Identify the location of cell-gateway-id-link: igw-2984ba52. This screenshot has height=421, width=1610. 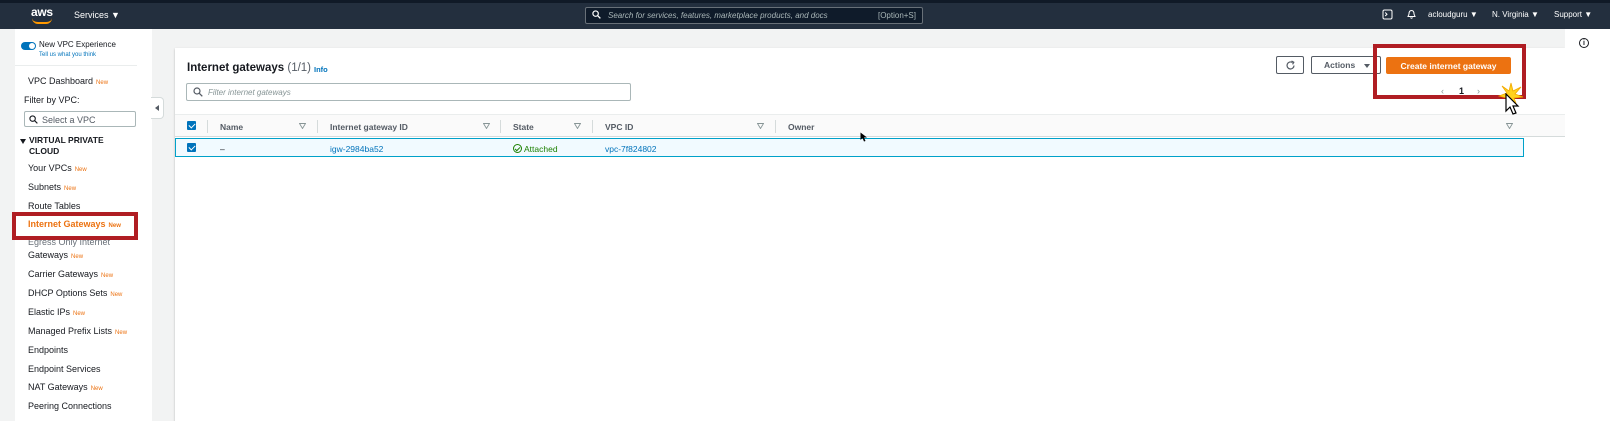
(356, 149).